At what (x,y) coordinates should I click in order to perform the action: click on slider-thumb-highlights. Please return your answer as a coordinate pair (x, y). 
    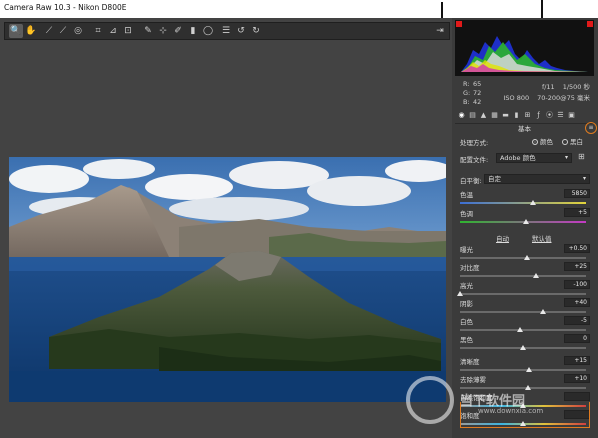
    Looking at the image, I should click on (460, 293).